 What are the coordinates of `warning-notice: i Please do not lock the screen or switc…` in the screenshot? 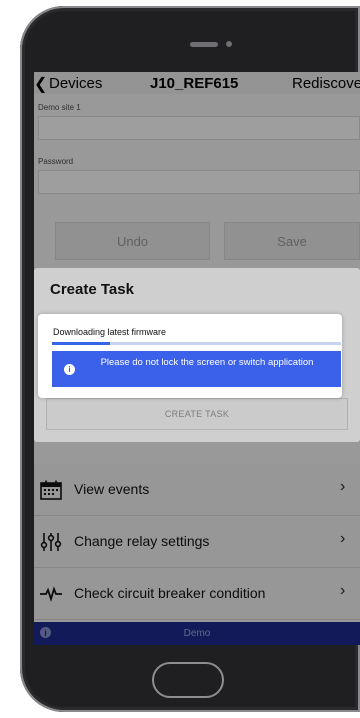 It's located at (196, 369).